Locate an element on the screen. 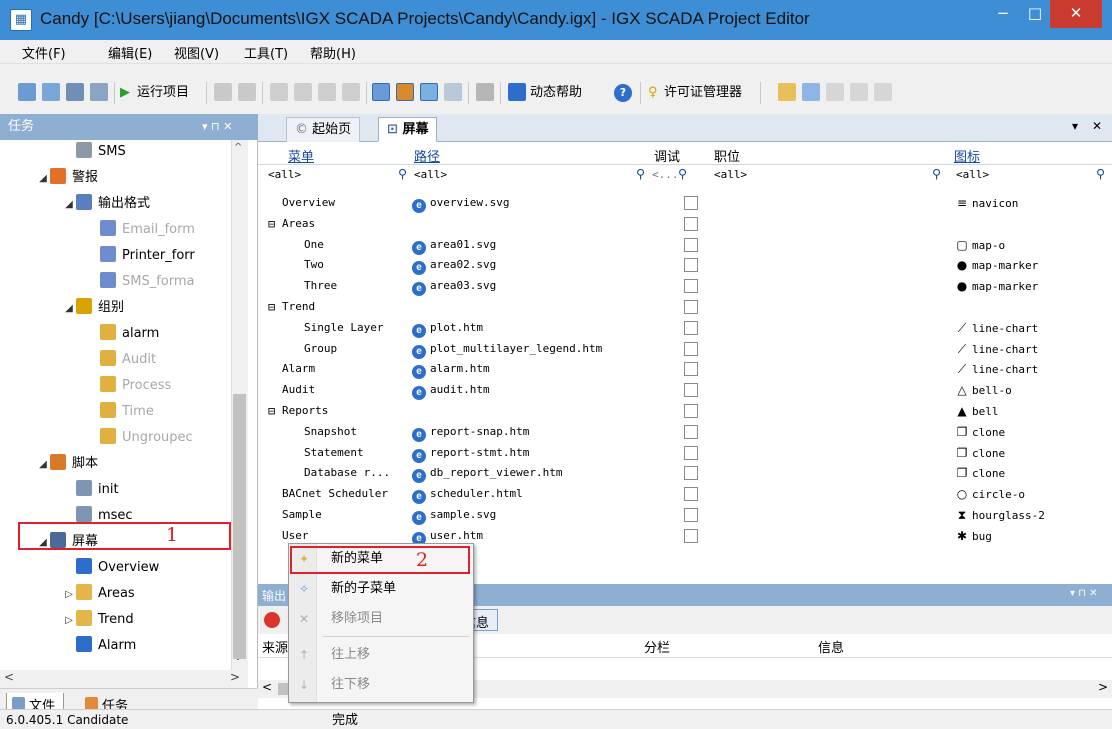  filter-position: <all> is located at coordinates (730, 174).